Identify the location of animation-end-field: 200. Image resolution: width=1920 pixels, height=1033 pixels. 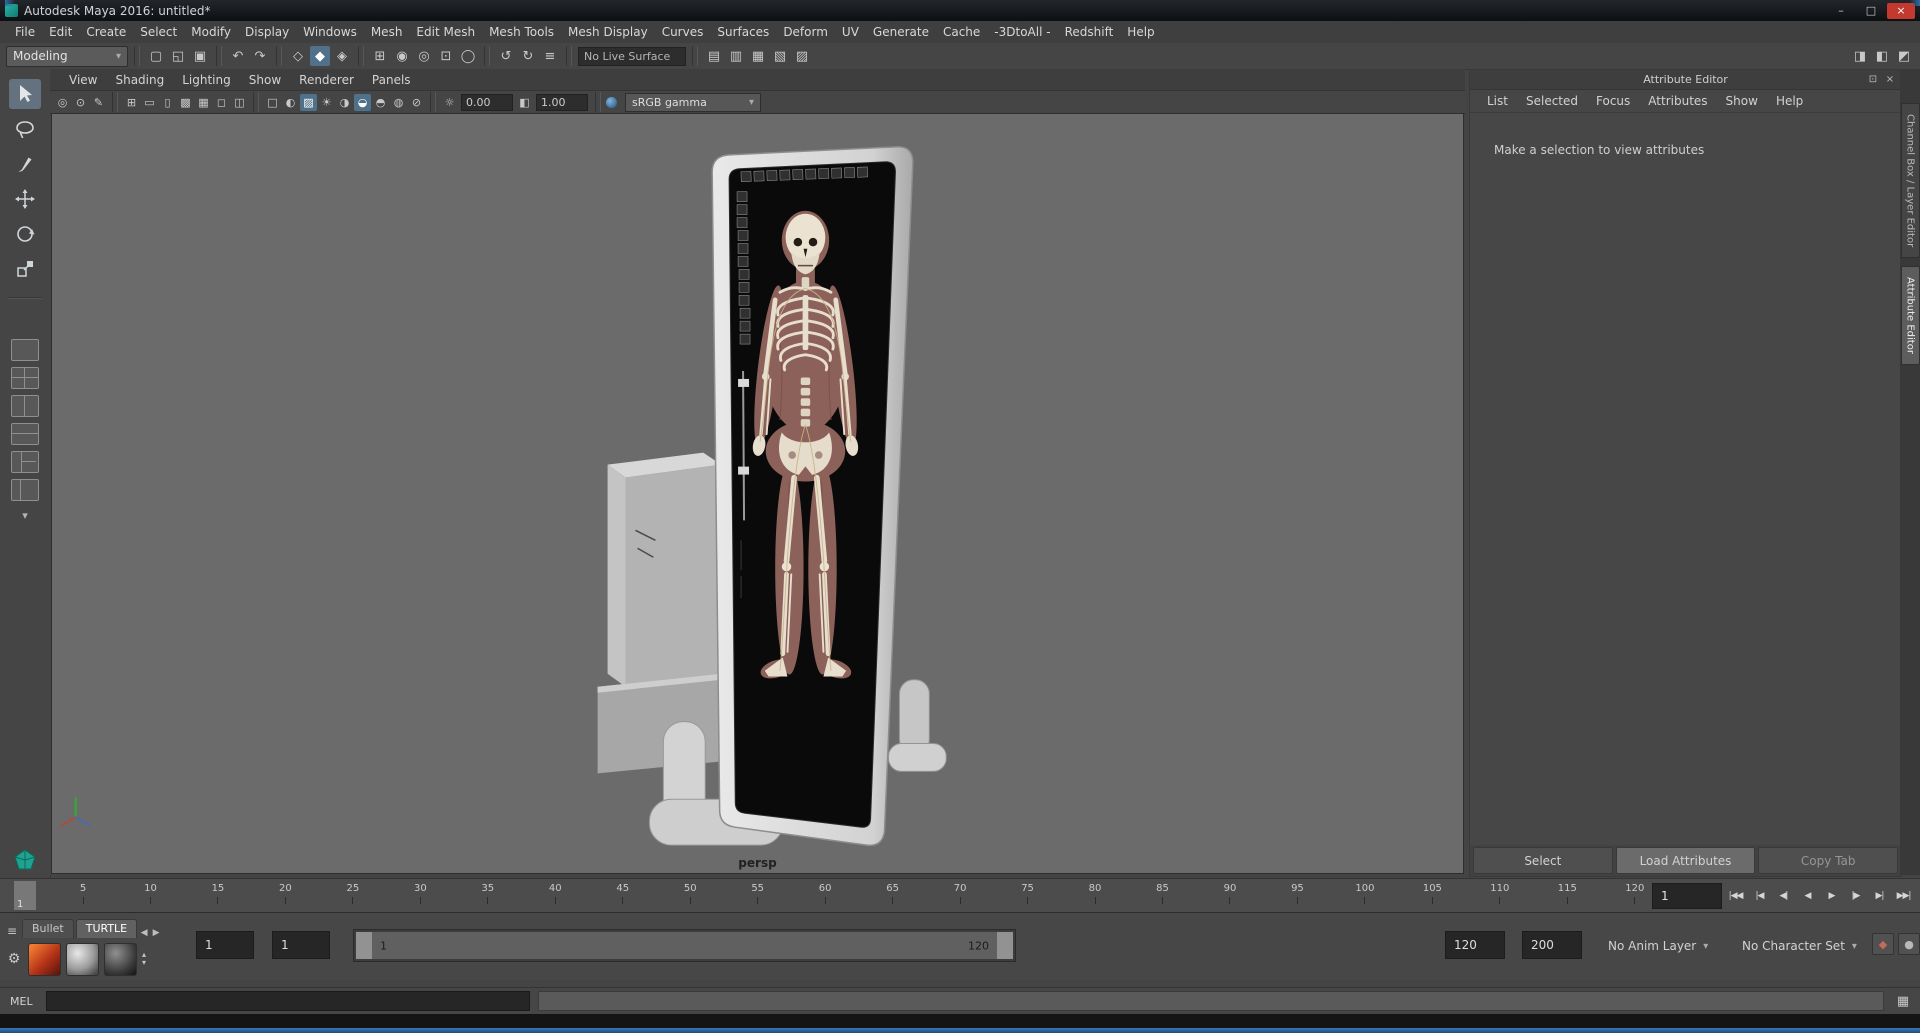
(1552, 945).